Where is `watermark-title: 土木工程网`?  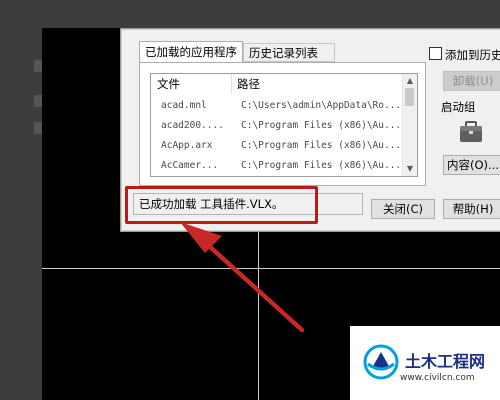
watermark-title: 土木工程网 is located at coordinates (445, 361).